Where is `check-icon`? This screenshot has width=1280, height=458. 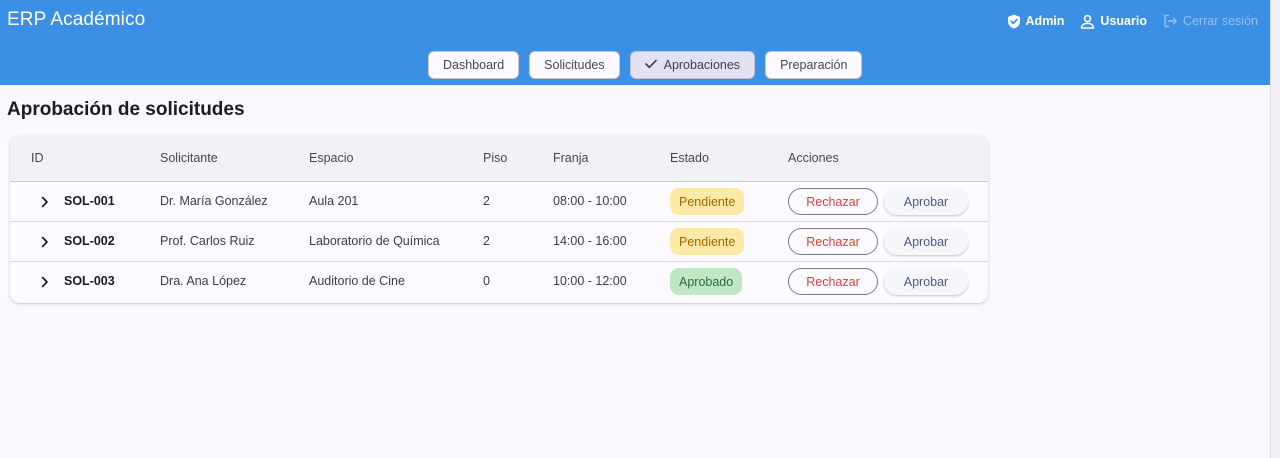
check-icon is located at coordinates (650, 65).